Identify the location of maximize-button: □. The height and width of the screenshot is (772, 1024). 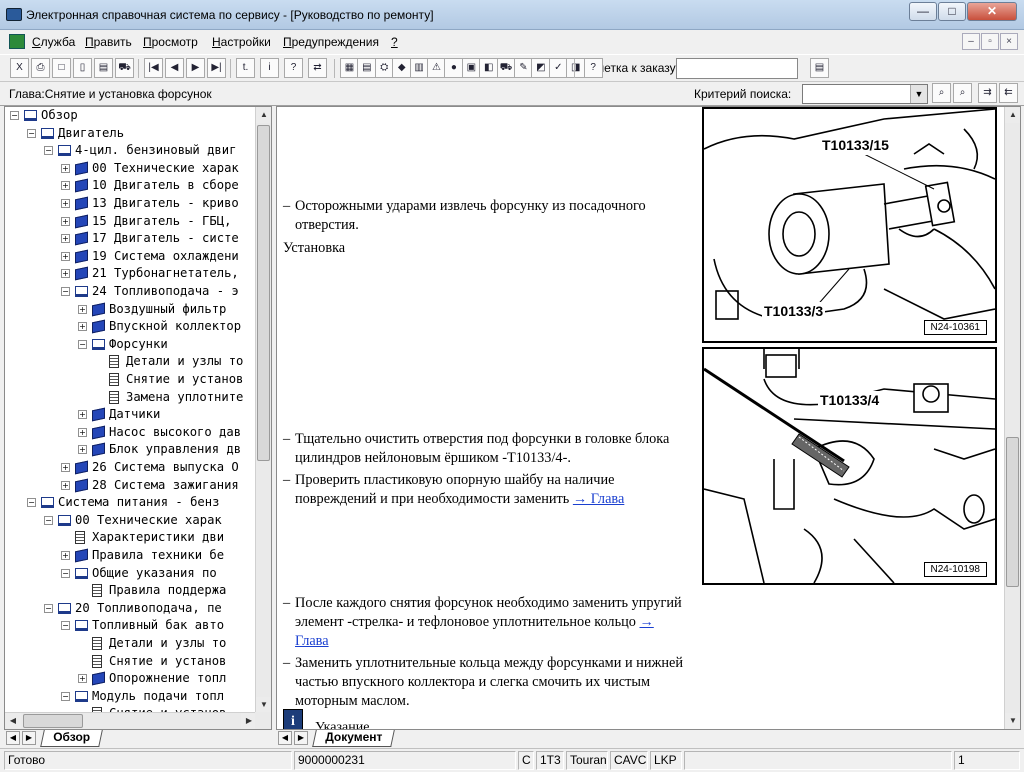
(952, 11).